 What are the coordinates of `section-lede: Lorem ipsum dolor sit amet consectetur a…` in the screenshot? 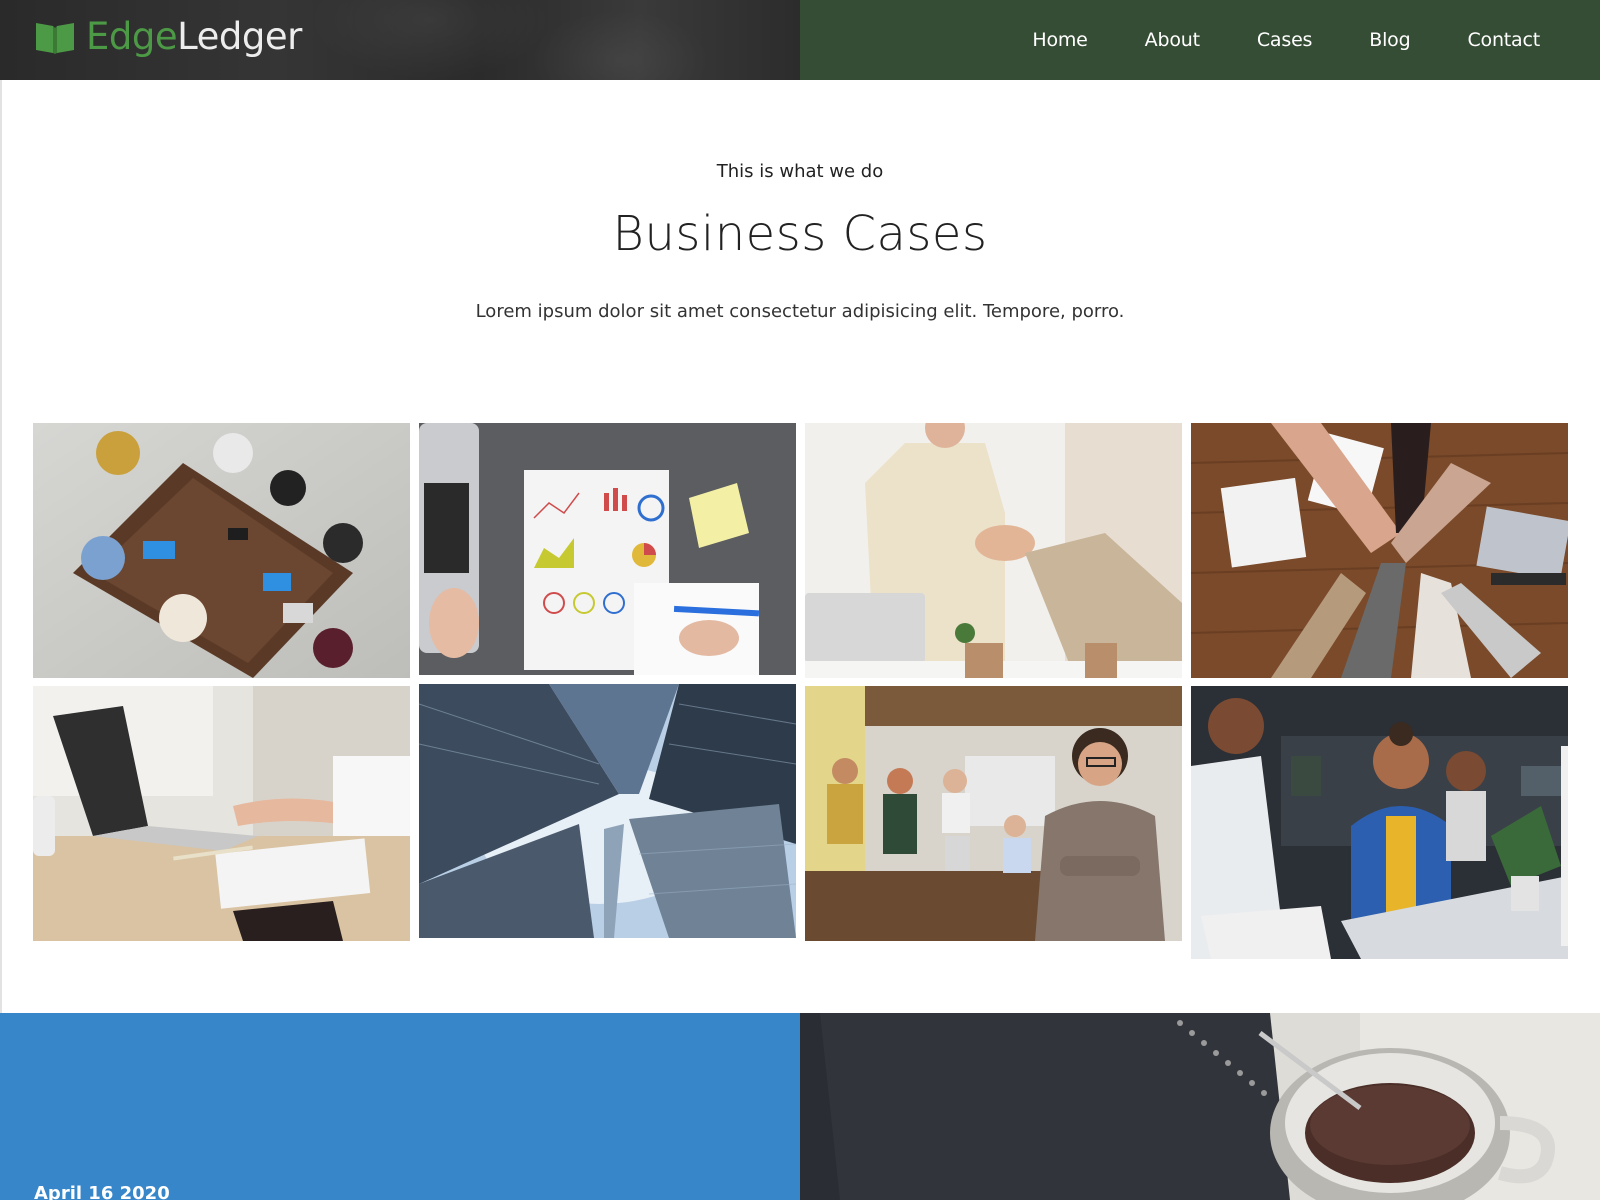 It's located at (800, 311).